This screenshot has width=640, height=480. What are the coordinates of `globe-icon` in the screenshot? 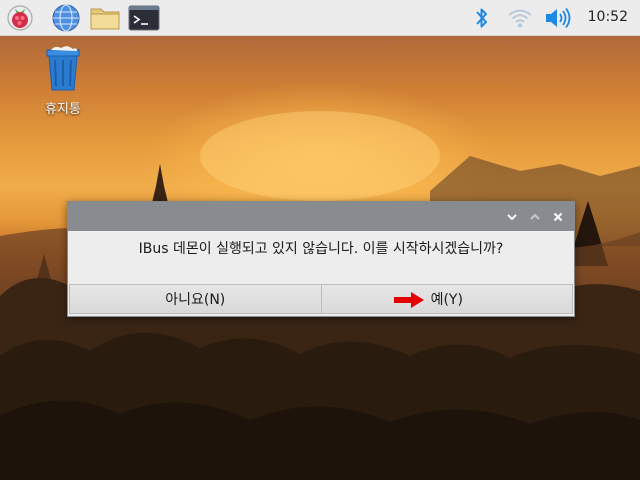 It's located at (66, 18).